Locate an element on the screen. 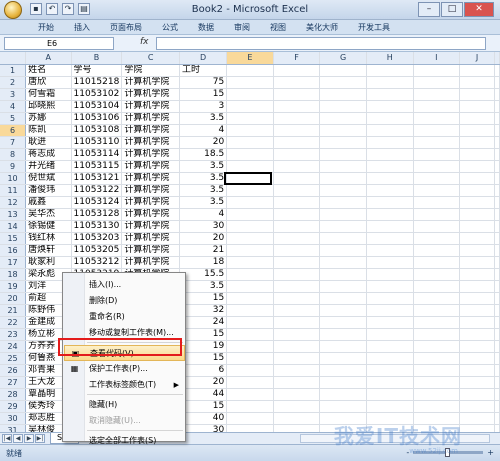 Image resolution: width=500 pixels, height=461 pixels. row-header: 1 is located at coordinates (13, 70).